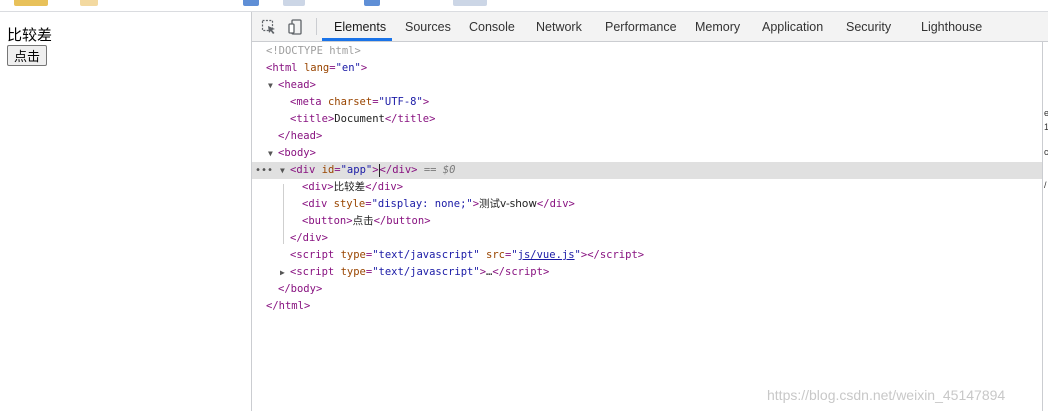  I want to click on watermark: https://blog.csdn.net/weixin_45147894, so click(886, 395).